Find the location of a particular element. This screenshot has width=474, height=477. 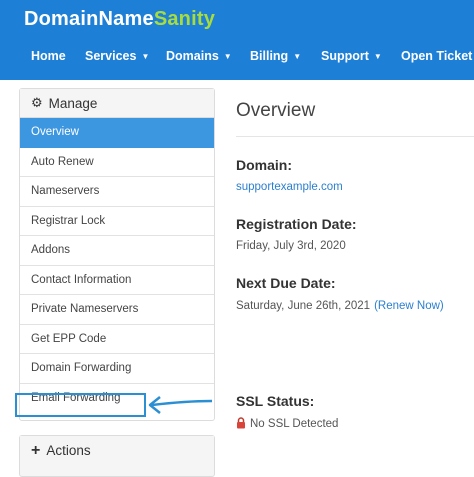

registration-date-value: Friday, July 3rd, 2020 is located at coordinates (291, 246).